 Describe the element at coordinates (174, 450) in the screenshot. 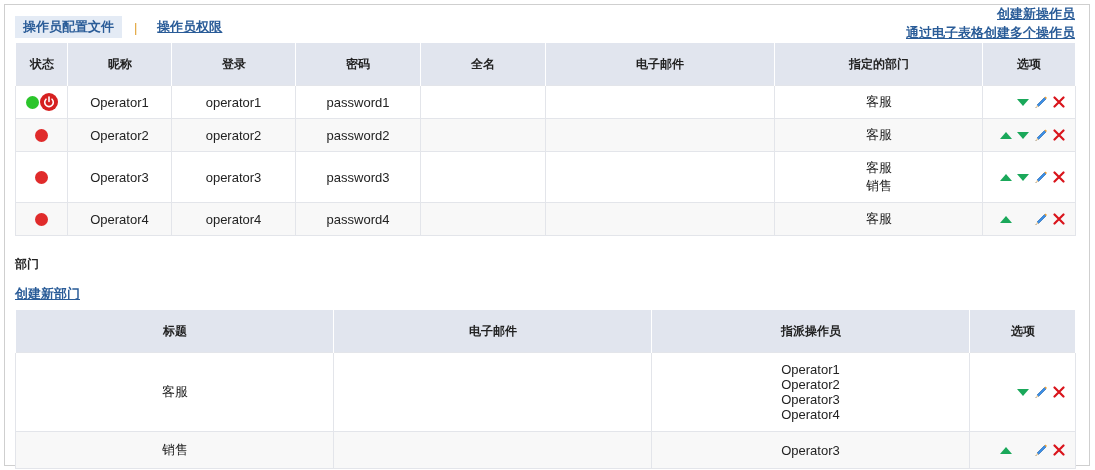

I see `table-cell: 销售` at that location.